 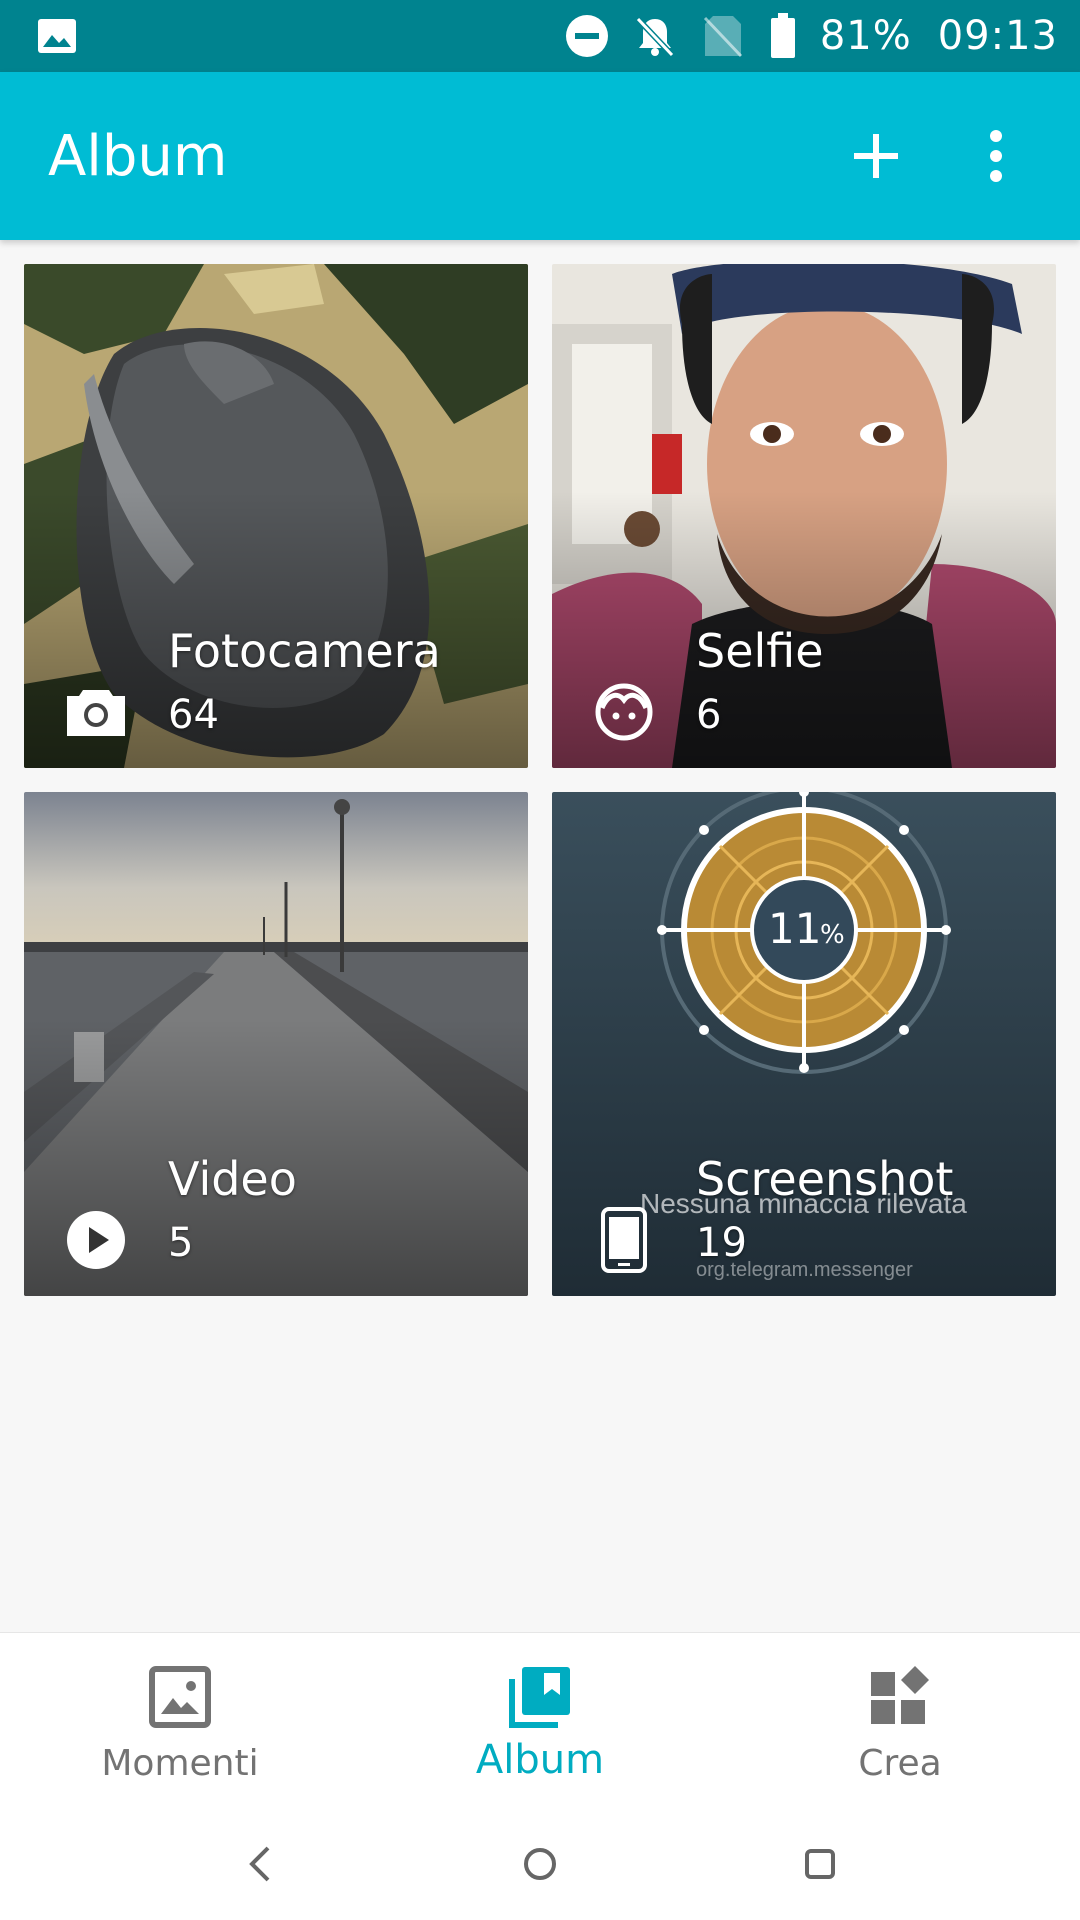 I want to click on back-button, so click(x=260, y=1864).